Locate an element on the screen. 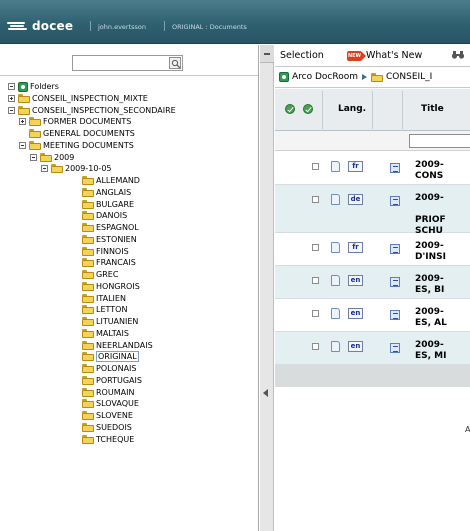 This screenshot has width=470, height=531. tree-node: BULGARE is located at coordinates (108, 204).